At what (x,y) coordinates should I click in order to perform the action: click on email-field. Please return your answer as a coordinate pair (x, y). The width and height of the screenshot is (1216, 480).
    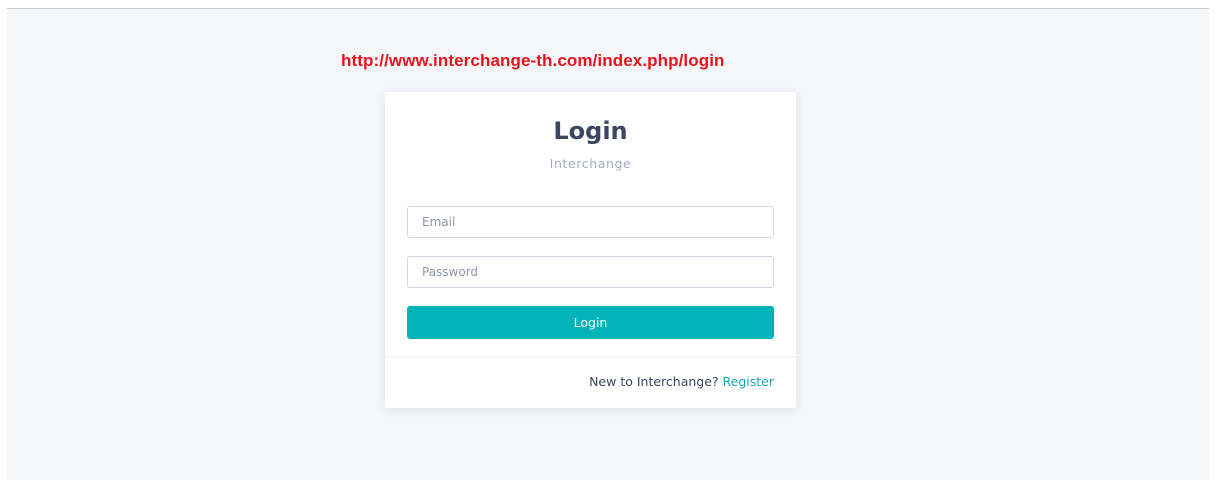
    Looking at the image, I should click on (590, 222).